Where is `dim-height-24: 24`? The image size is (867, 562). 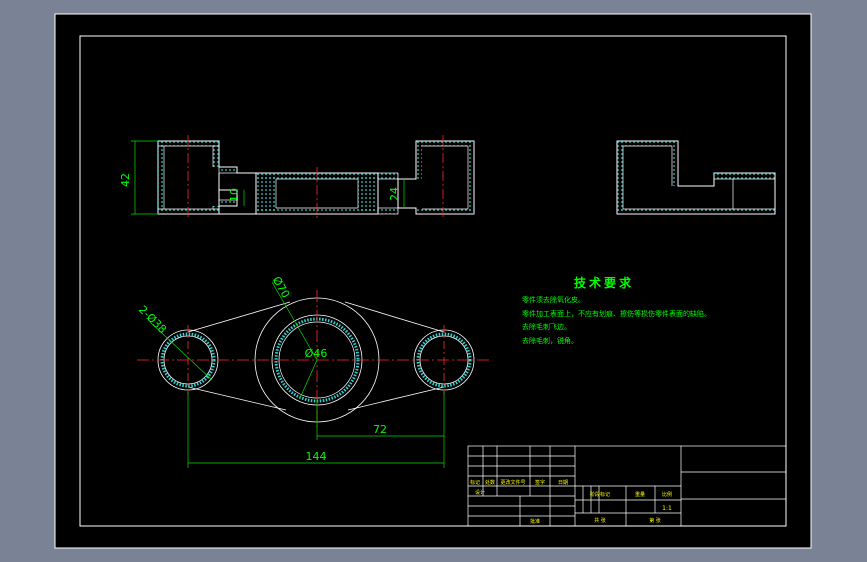
dim-height-24: 24 is located at coordinates (394, 194).